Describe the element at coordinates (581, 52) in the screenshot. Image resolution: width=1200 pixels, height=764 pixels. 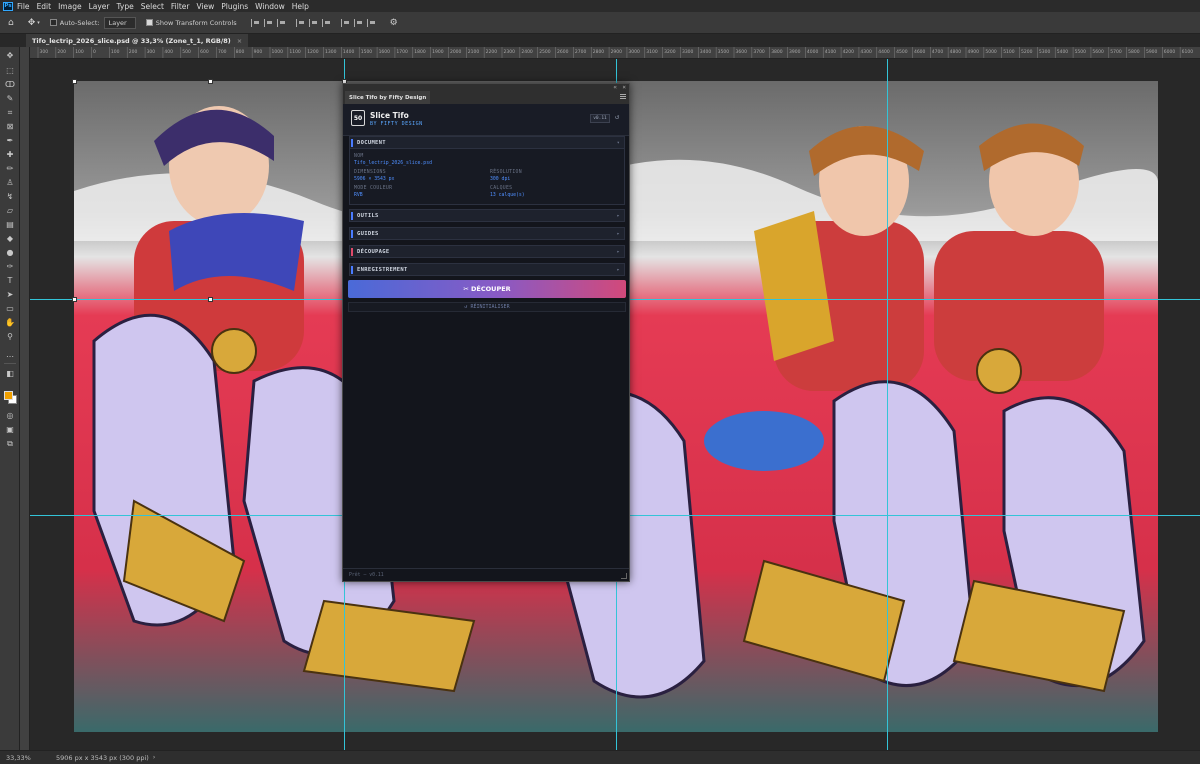
I see `ruler-tick-label: 2700` at that location.